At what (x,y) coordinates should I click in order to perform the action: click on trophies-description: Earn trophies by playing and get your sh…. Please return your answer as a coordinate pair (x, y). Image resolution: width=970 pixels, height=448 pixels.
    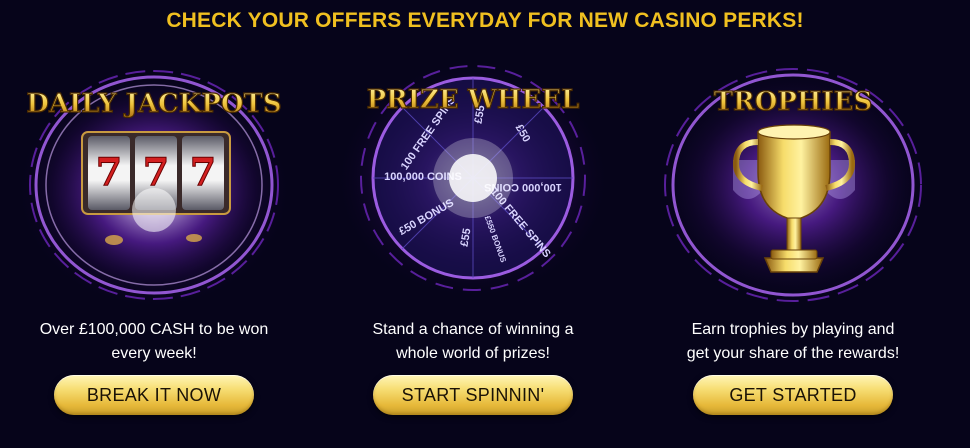
    Looking at the image, I should click on (793, 342).